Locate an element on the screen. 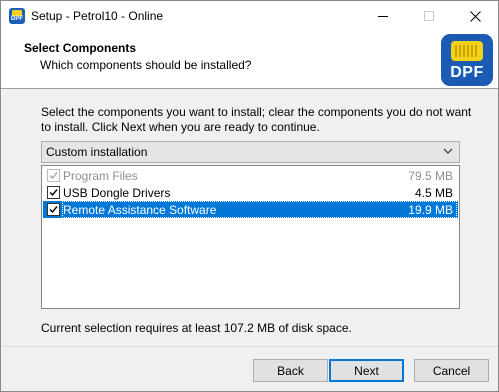  cancel-button: Cancel is located at coordinates (451, 370).